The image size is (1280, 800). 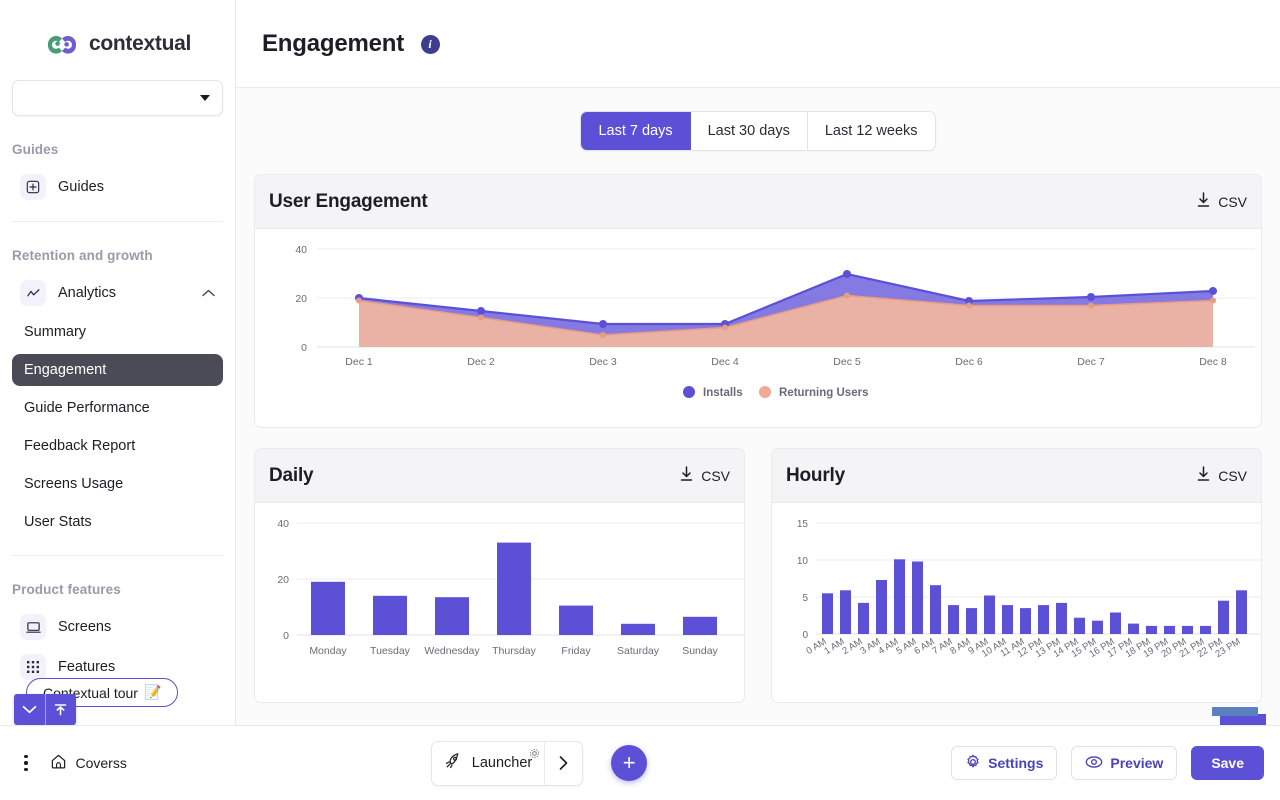 What do you see at coordinates (430, 44) in the screenshot?
I see `info-icon: i` at bounding box center [430, 44].